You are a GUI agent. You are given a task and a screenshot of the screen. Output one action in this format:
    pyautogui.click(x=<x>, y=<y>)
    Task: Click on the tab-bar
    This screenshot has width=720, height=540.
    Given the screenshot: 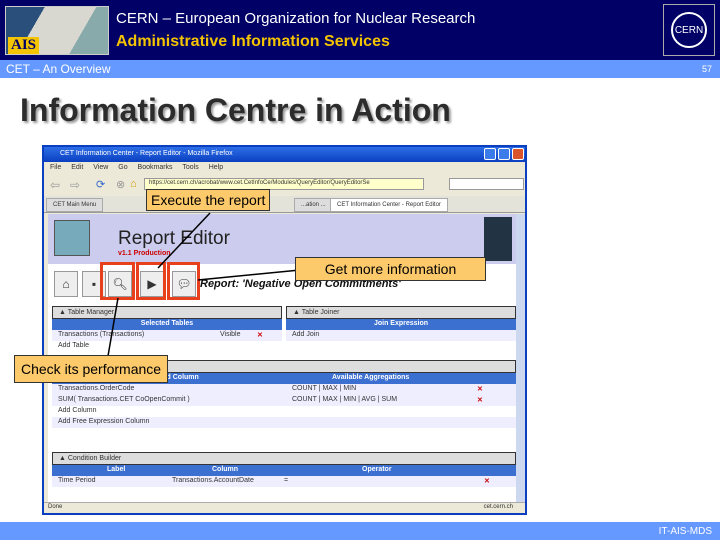 What is the action you would take?
    pyautogui.click(x=284, y=204)
    